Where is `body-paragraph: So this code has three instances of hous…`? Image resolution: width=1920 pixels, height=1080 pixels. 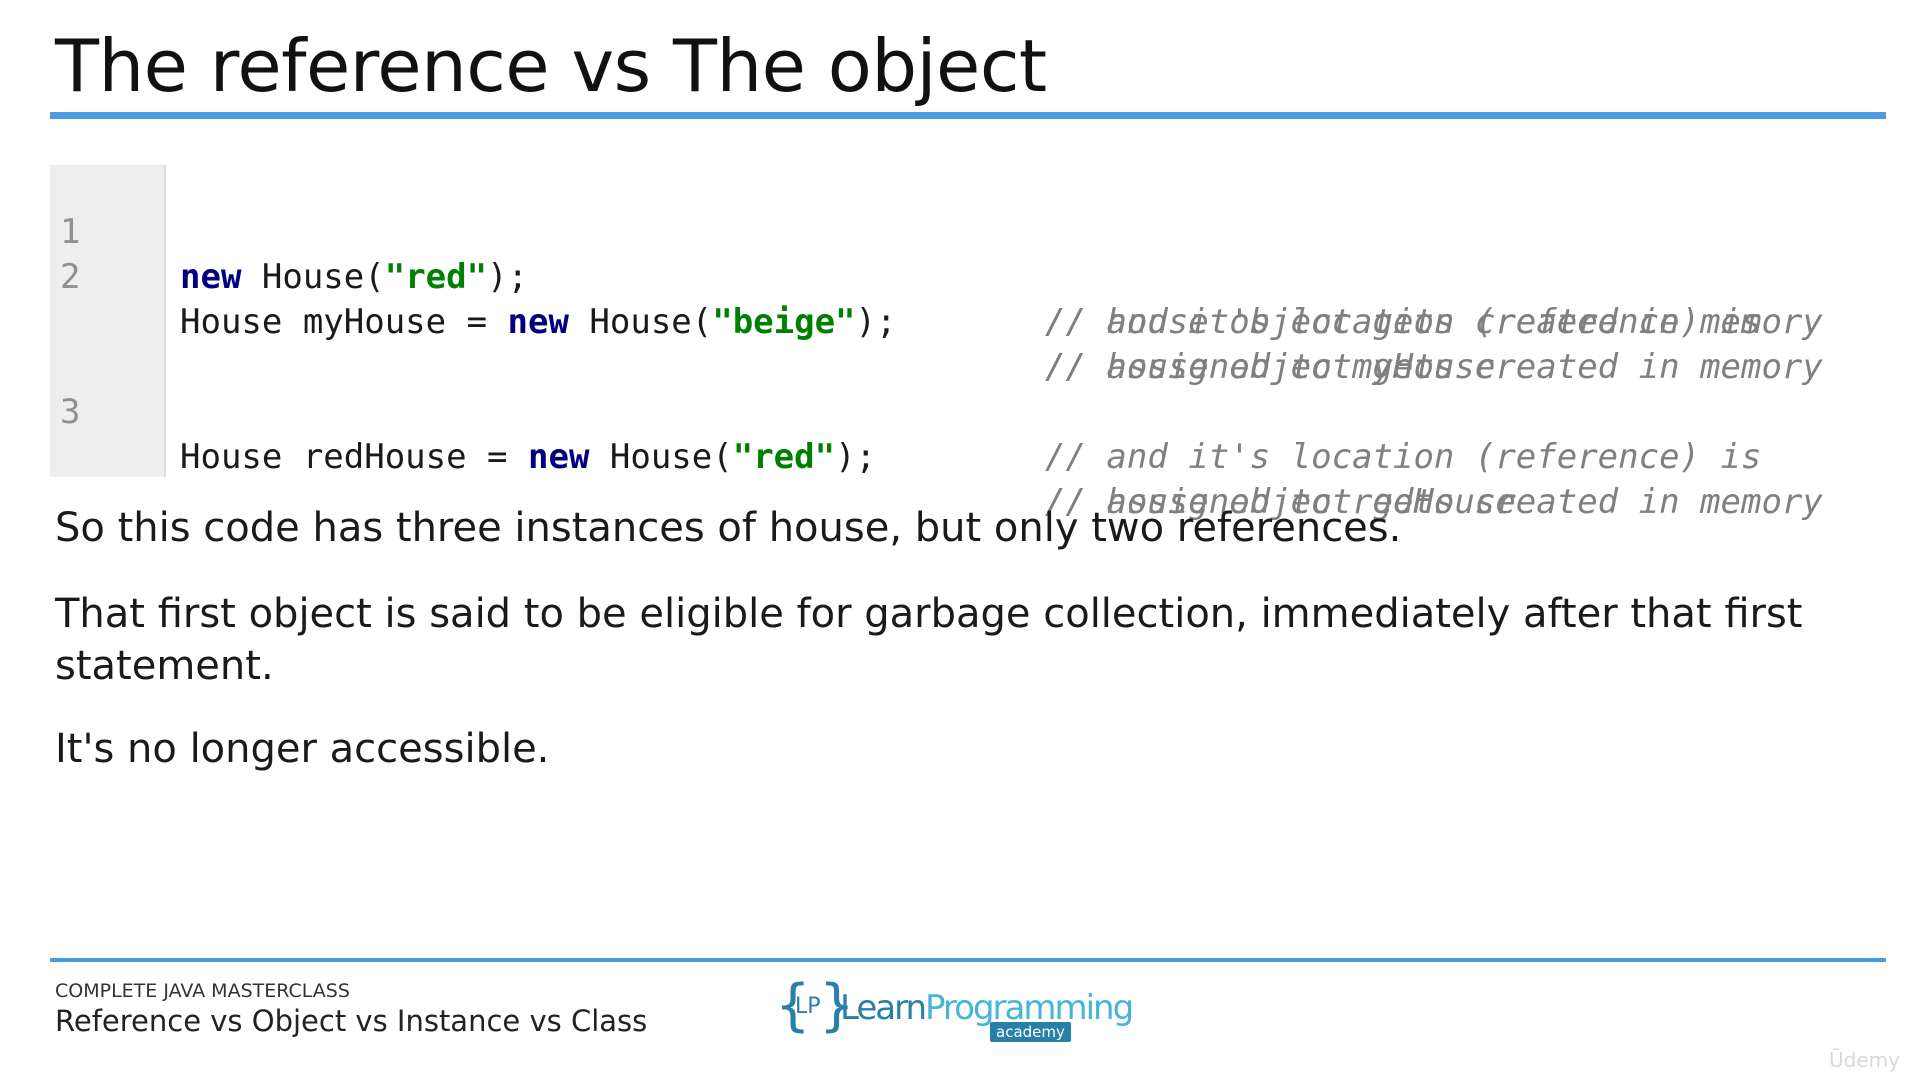
body-paragraph: So this code has three instances of hous… is located at coordinates (728, 528).